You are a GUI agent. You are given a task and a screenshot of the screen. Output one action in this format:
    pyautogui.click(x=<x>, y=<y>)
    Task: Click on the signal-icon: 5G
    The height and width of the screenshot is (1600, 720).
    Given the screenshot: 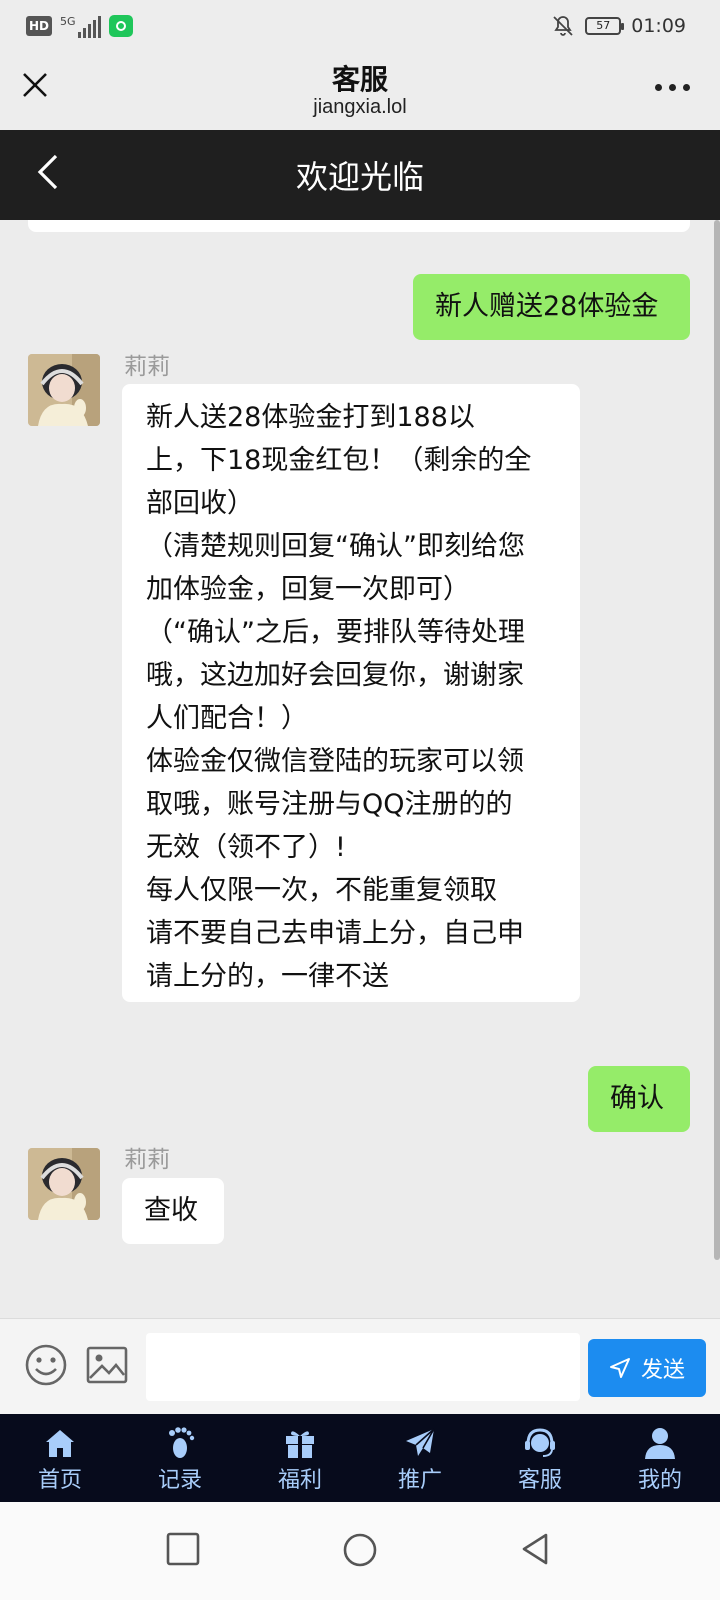 What is the action you would take?
    pyautogui.click(x=80, y=26)
    